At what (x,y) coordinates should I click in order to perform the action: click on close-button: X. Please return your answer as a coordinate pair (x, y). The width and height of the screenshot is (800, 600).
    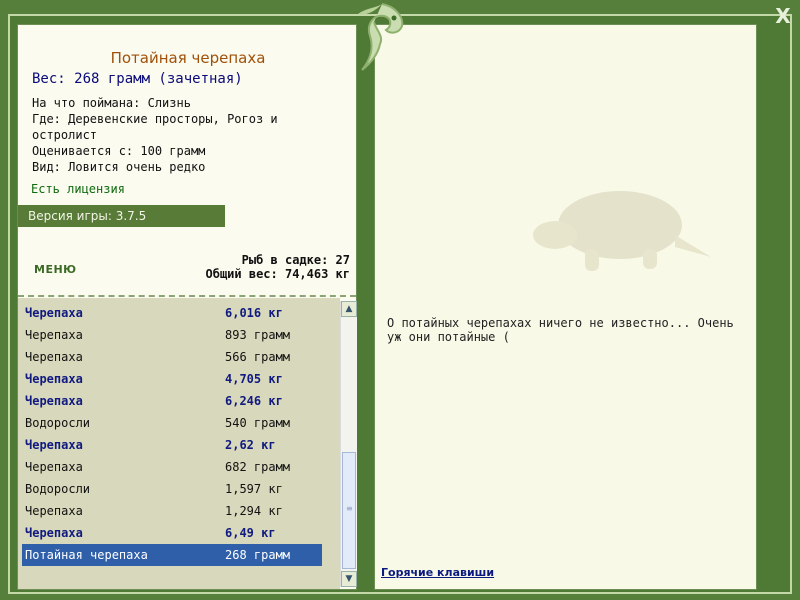
    Looking at the image, I should click on (783, 16).